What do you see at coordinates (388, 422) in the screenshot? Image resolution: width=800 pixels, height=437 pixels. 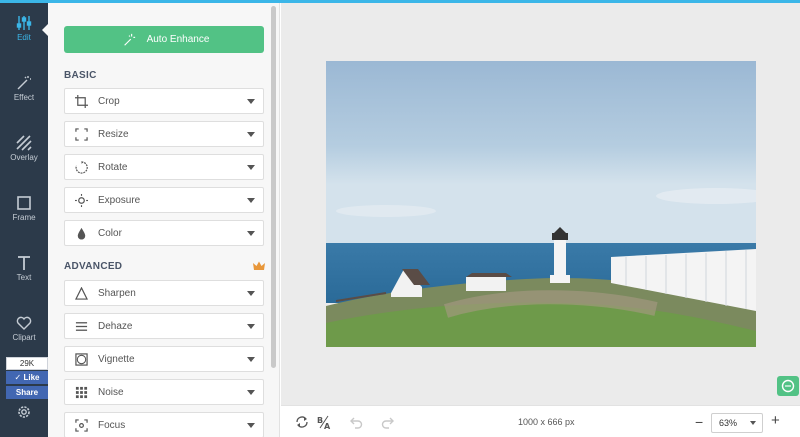 I see `redo-icon` at bounding box center [388, 422].